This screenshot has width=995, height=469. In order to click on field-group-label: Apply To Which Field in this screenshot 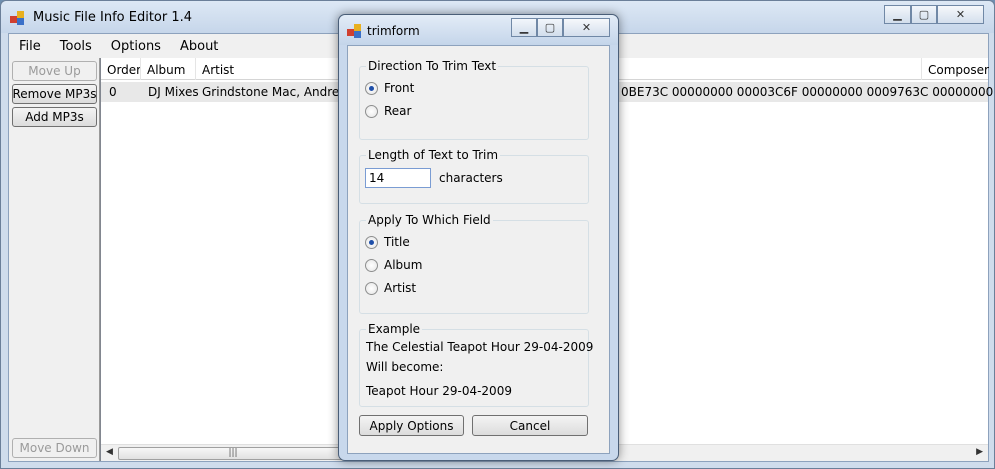, I will do `click(429, 220)`.